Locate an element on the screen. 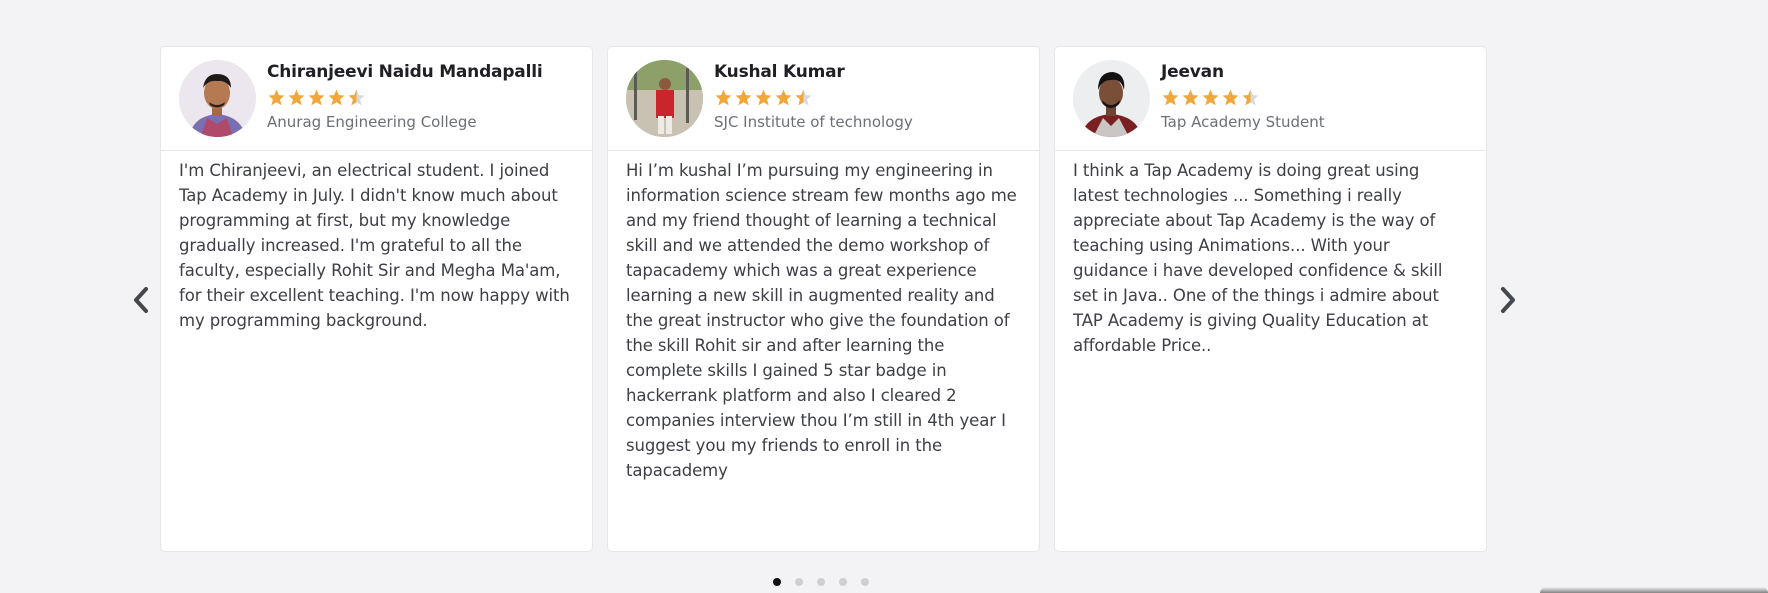 The image size is (1768, 593). next-slide-button is located at coordinates (1508, 300).